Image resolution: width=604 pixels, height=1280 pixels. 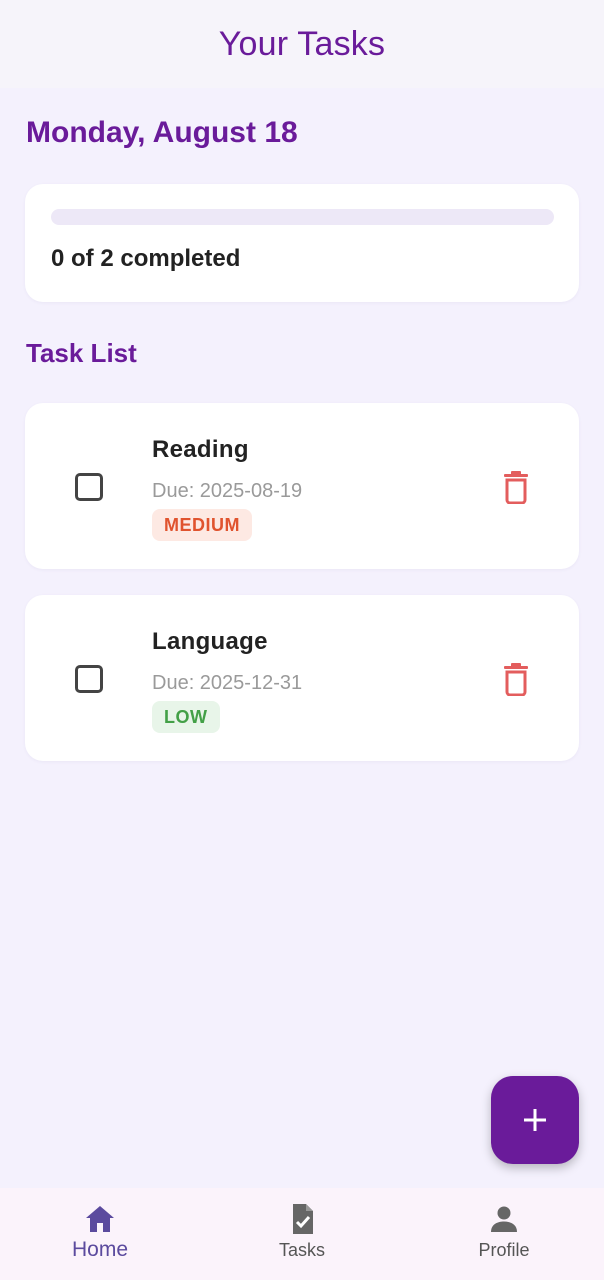 I want to click on task-document-icon, so click(x=303, y=1219).